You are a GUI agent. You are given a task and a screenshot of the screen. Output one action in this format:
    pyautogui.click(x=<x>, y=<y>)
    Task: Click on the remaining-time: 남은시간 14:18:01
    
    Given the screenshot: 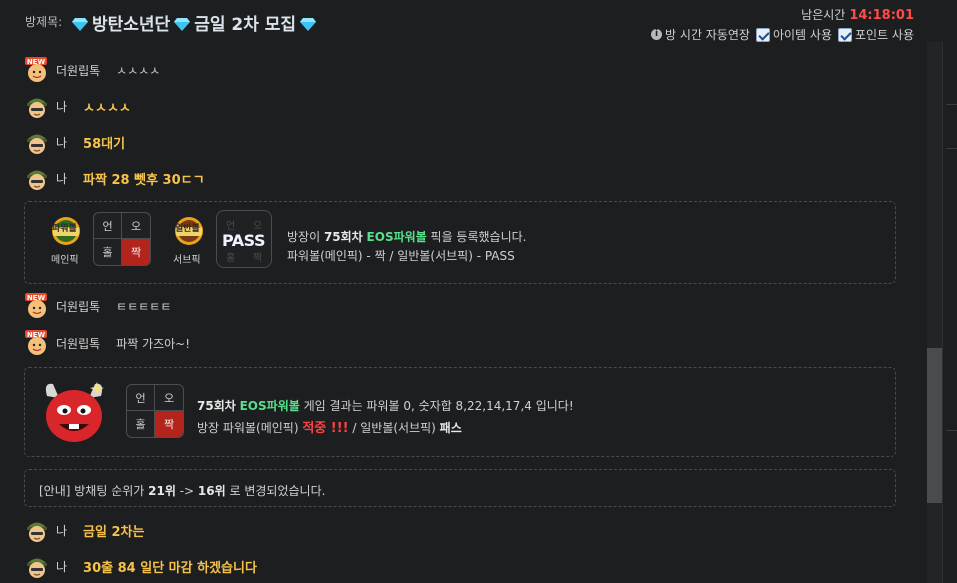 What is the action you would take?
    pyautogui.click(x=857, y=14)
    